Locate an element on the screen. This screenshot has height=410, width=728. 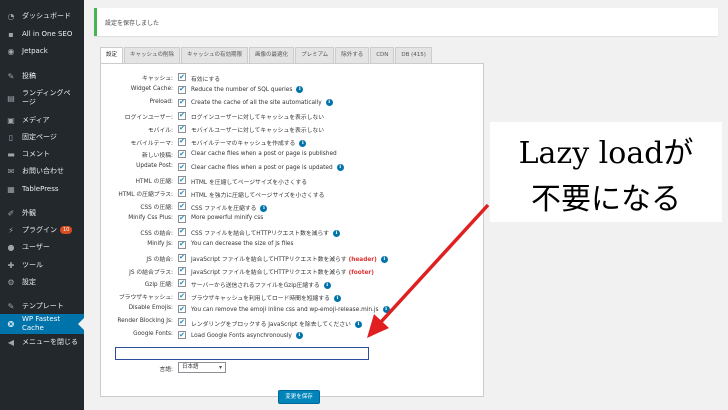
sidebar-item-label: All in One SEO is located at coordinates (47, 33).